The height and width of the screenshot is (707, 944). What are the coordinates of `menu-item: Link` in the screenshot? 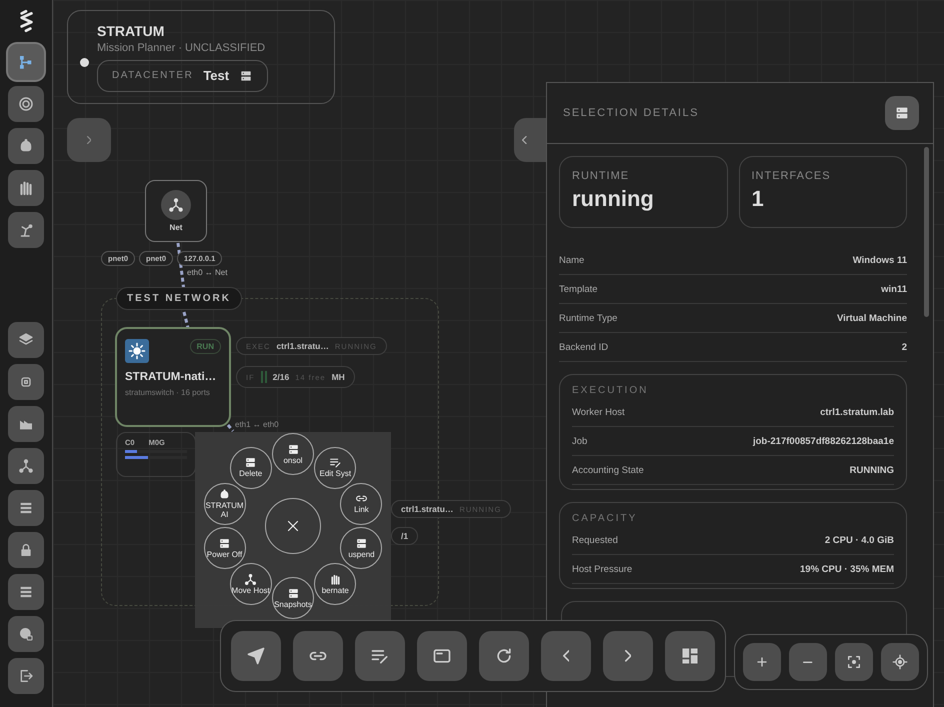 It's located at (361, 503).